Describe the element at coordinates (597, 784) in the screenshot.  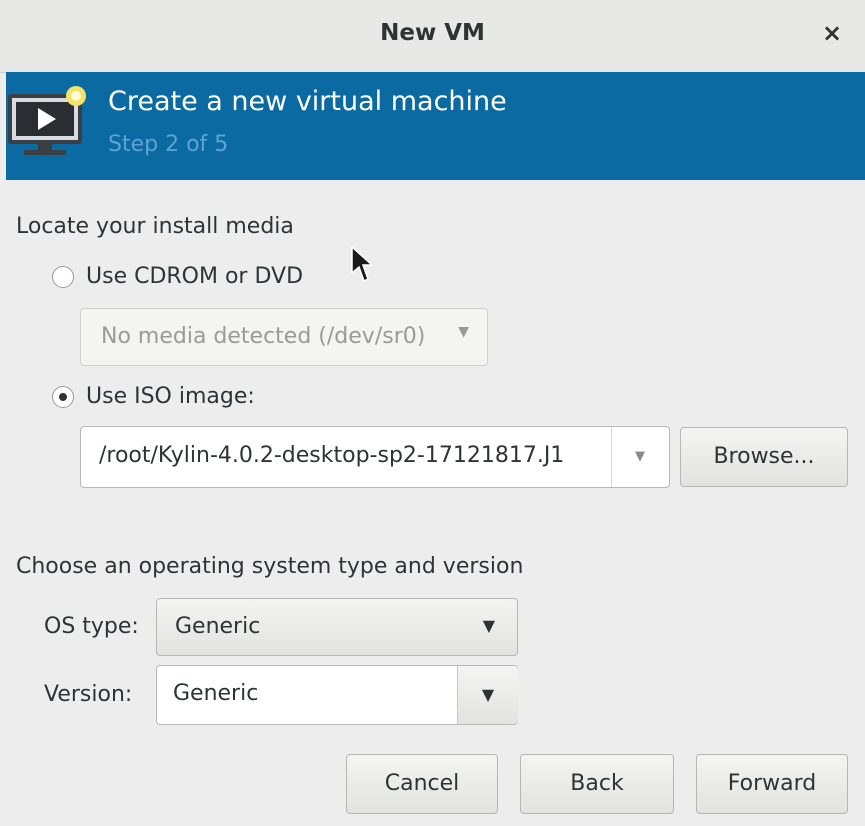
I see `back-button: Back` at that location.